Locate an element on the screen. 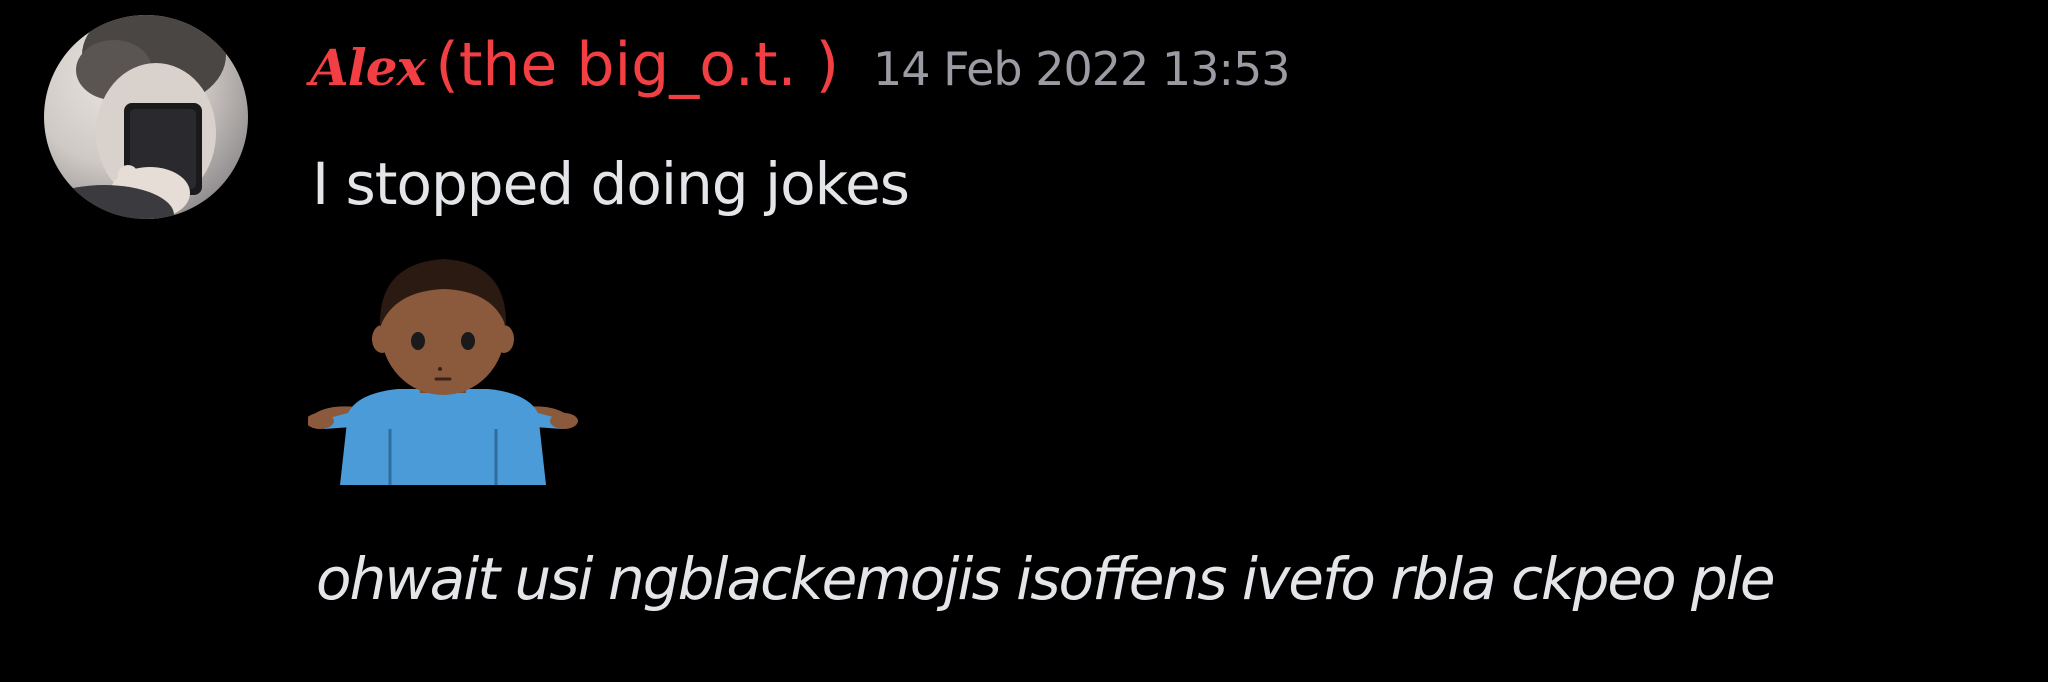 The width and height of the screenshot is (2048, 682). message-header: Alex (the big_o.t. ) 14 Feb 2022 13:53 is located at coordinates (800, 80).